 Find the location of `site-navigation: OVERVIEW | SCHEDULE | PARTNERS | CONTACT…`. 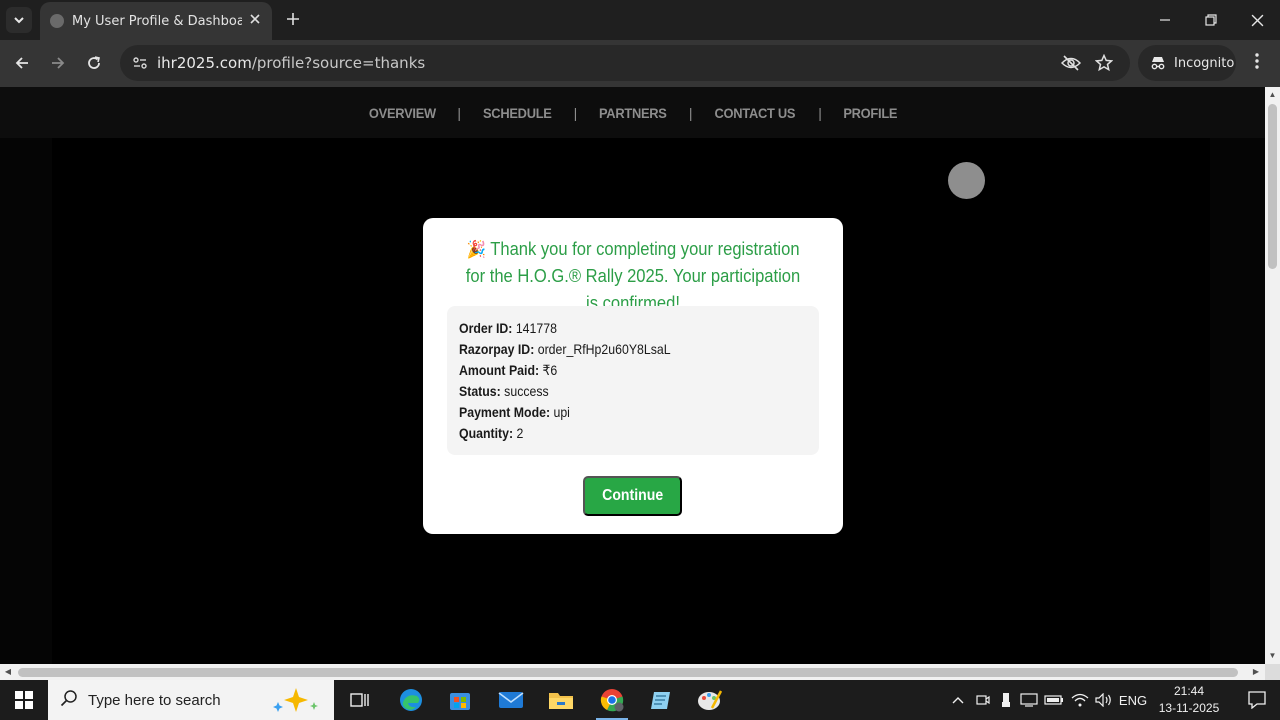

site-navigation: OVERVIEW | SCHEDULE | PARTNERS | CONTACT… is located at coordinates (632, 112).